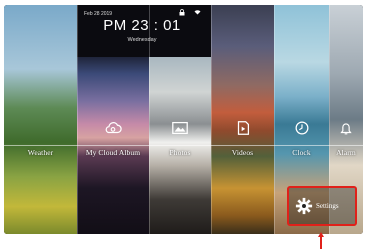 This screenshot has width=366, height=249. Describe the element at coordinates (304, 206) in the screenshot. I see `gear-icon` at that location.